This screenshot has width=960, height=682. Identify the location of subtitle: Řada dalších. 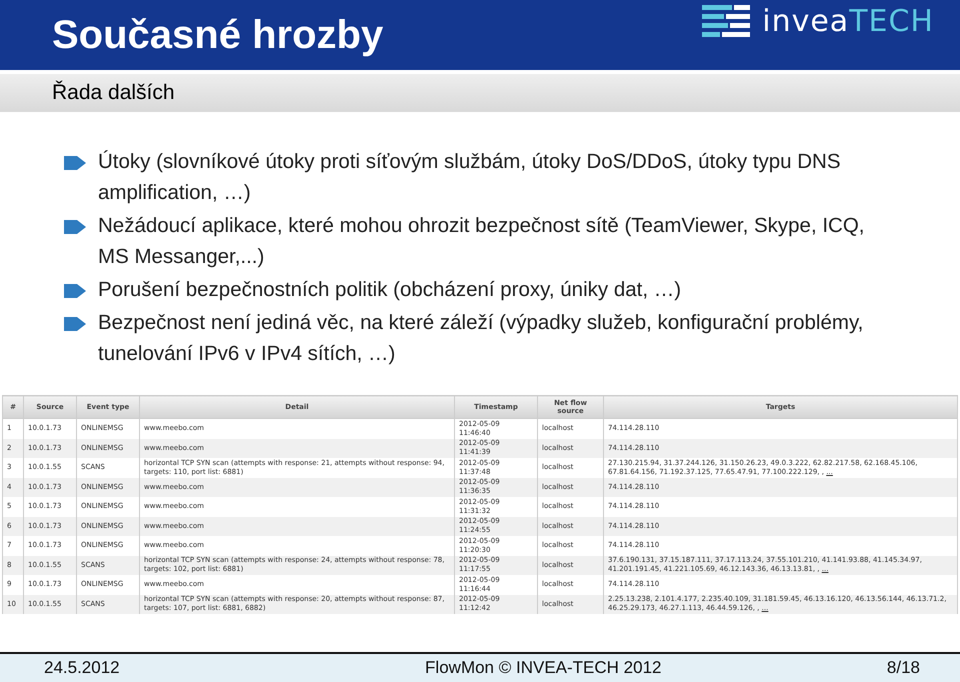
(113, 93).